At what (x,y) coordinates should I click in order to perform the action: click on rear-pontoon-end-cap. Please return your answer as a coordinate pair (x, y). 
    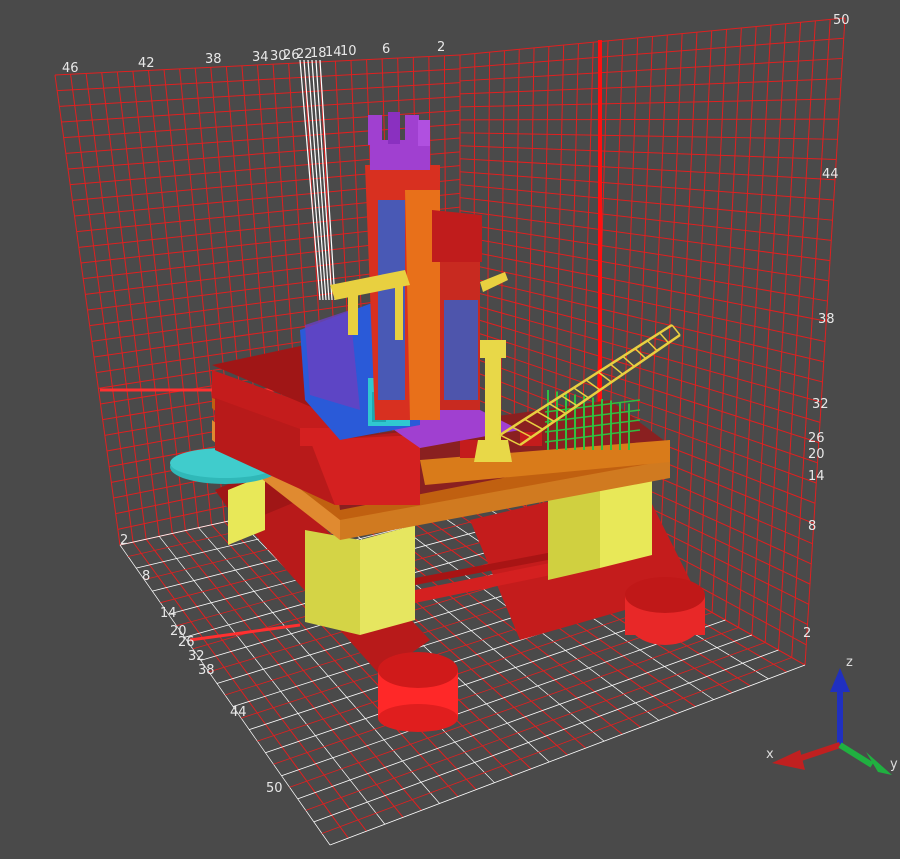
    Looking at the image, I should click on (665, 595).